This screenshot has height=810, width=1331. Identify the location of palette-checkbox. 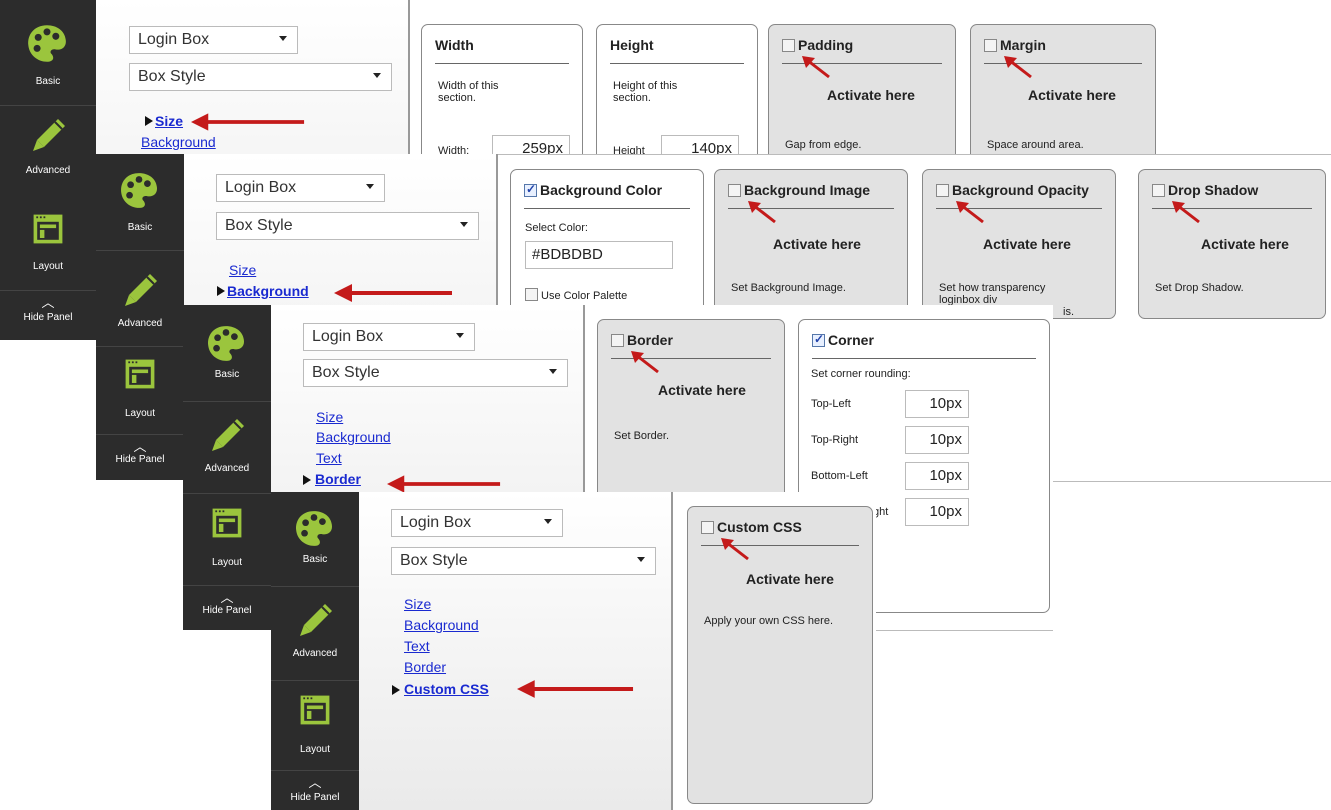
(531, 294).